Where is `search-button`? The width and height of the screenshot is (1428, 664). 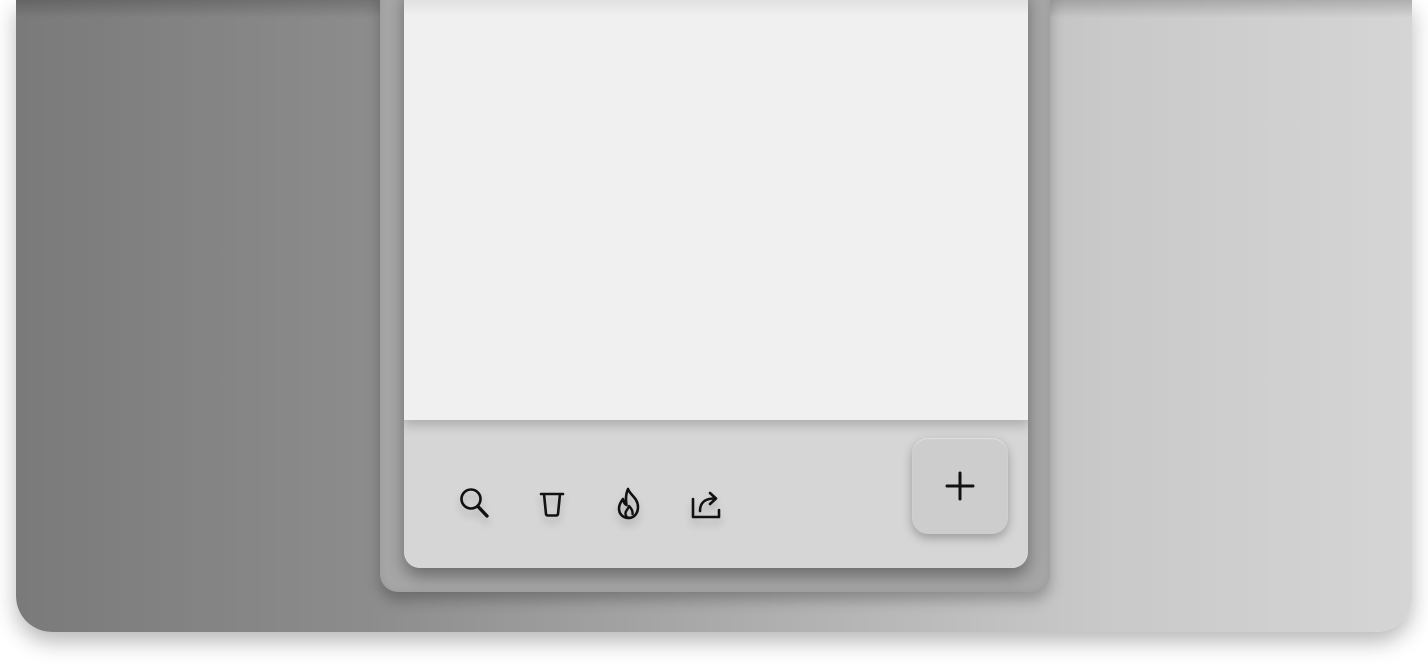
search-button is located at coordinates (475, 504).